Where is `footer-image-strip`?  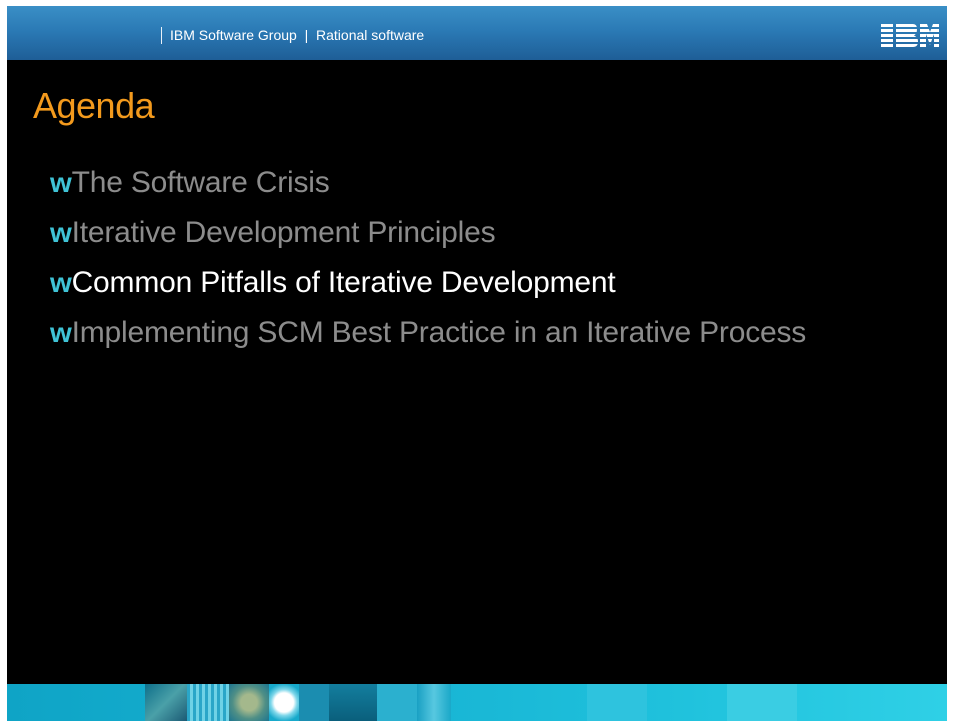 footer-image-strip is located at coordinates (477, 702).